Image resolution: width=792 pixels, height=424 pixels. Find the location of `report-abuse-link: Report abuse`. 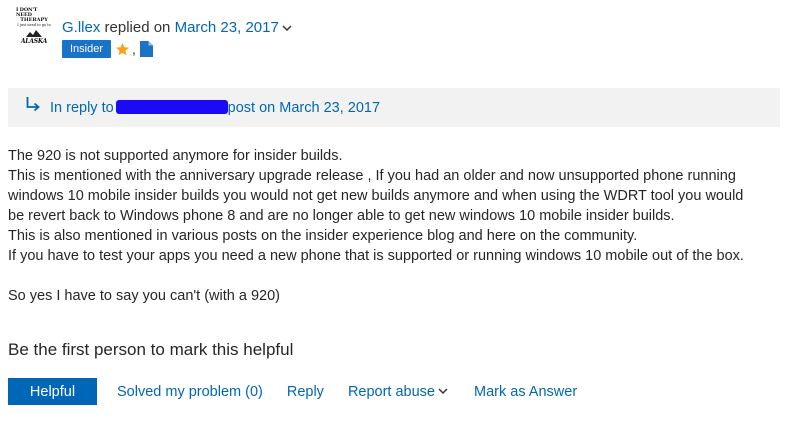

report-abuse-link: Report abuse is located at coordinates (398, 392).